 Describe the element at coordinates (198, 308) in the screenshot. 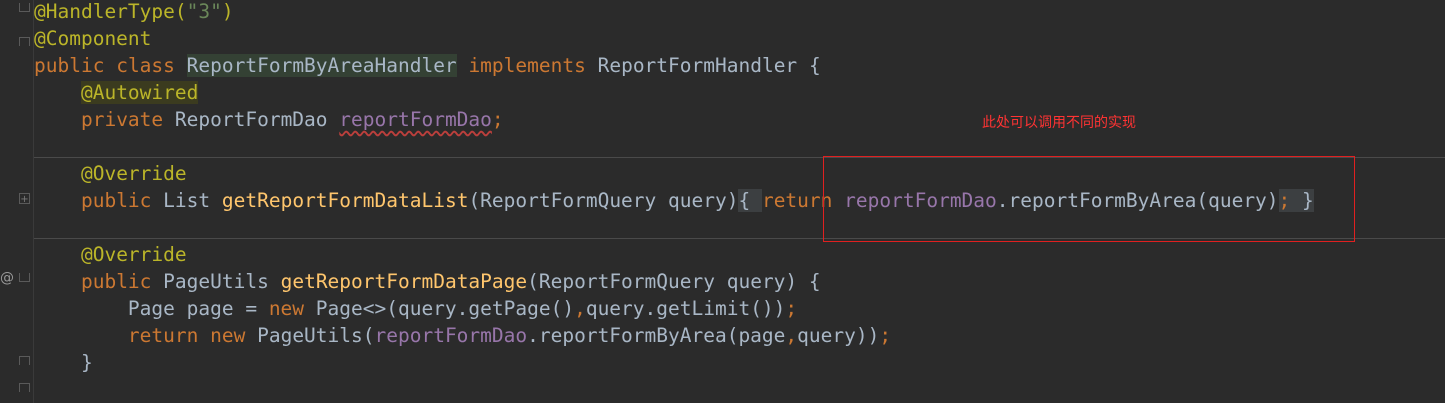

I see `type-token: Page page =` at that location.